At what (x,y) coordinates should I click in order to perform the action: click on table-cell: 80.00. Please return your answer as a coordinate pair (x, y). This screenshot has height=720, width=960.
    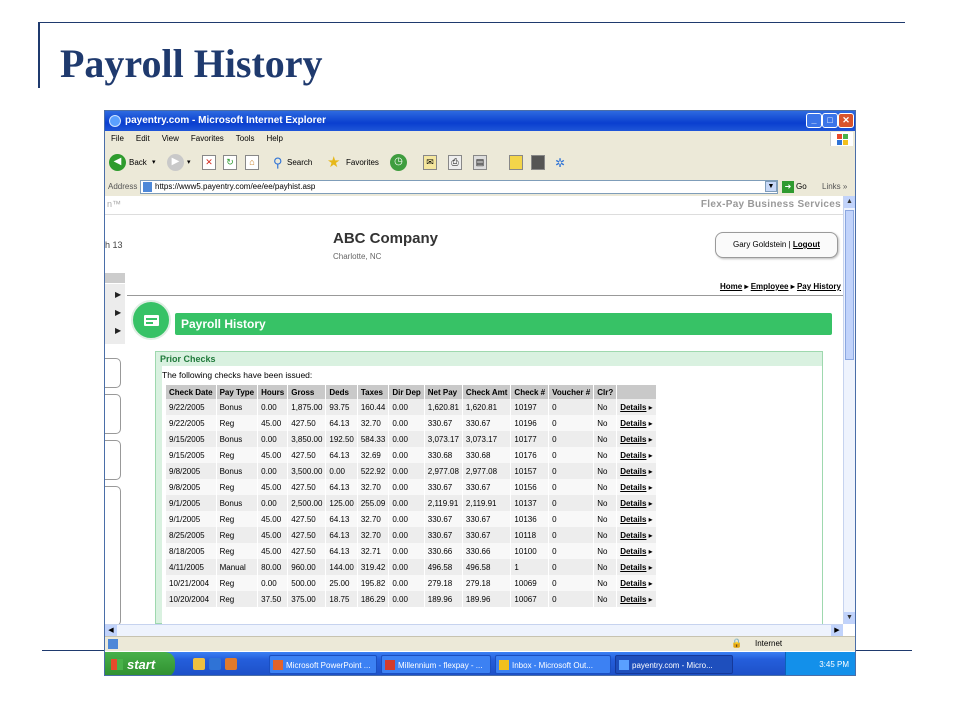
    Looking at the image, I should click on (273, 567).